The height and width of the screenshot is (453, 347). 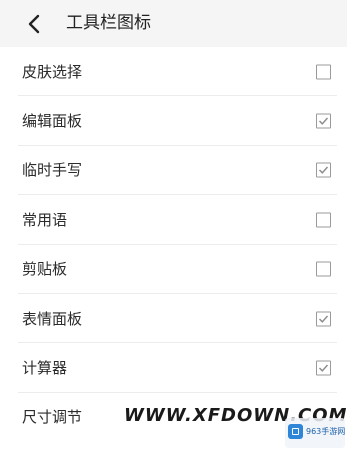 I want to click on list-item-skin: 皮肤选择, so click(x=173, y=72).